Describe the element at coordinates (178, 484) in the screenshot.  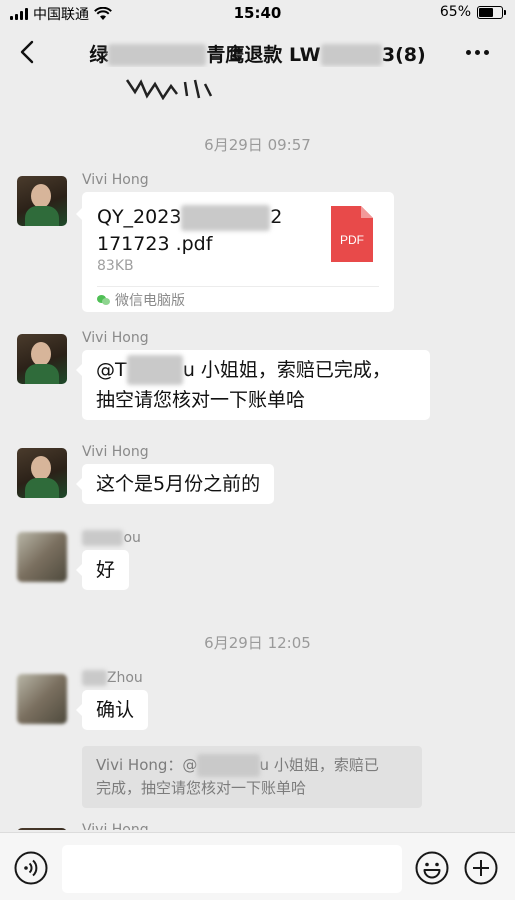
I see `message-text: 这个是5月份之前的` at that location.